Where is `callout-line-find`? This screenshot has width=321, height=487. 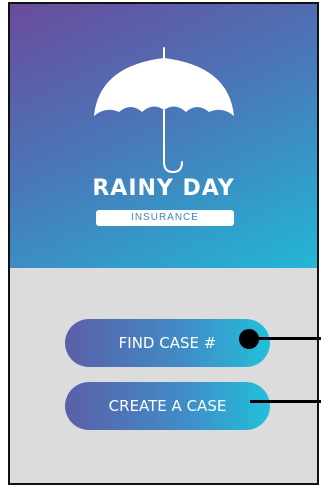 callout-line-find is located at coordinates (288, 338).